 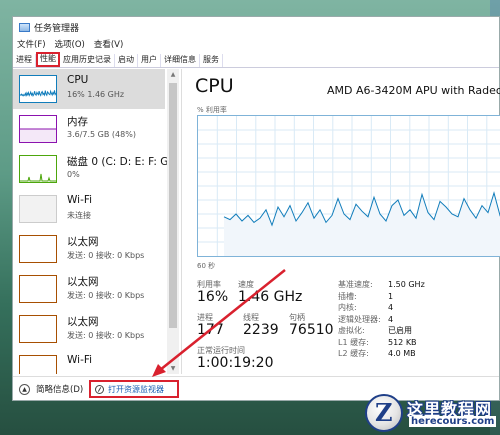 What do you see at coordinates (402, 353) in the screenshot?
I see `cpu-spec-value: 4.0 MB` at bounding box center [402, 353].